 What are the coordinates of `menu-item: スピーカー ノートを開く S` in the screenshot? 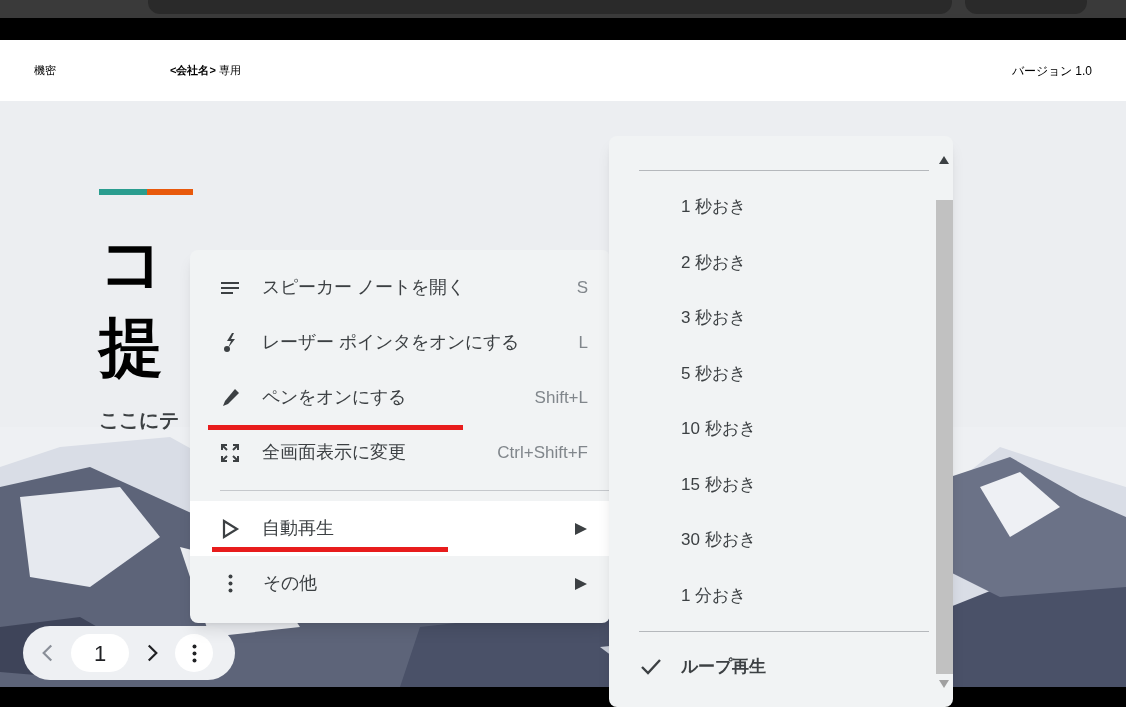 It's located at (400, 287).